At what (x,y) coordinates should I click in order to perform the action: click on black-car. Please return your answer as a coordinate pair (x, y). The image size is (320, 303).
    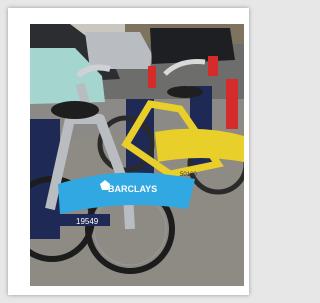
    Looking at the image, I should click on (192, 46).